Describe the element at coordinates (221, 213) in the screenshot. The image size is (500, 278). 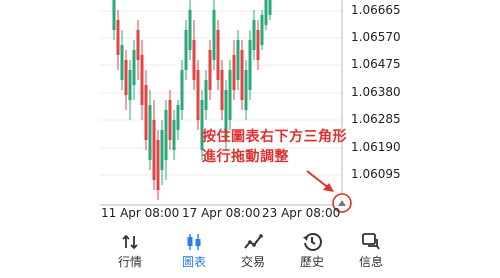
I see `time-label: 17 Apr 08:00` at that location.